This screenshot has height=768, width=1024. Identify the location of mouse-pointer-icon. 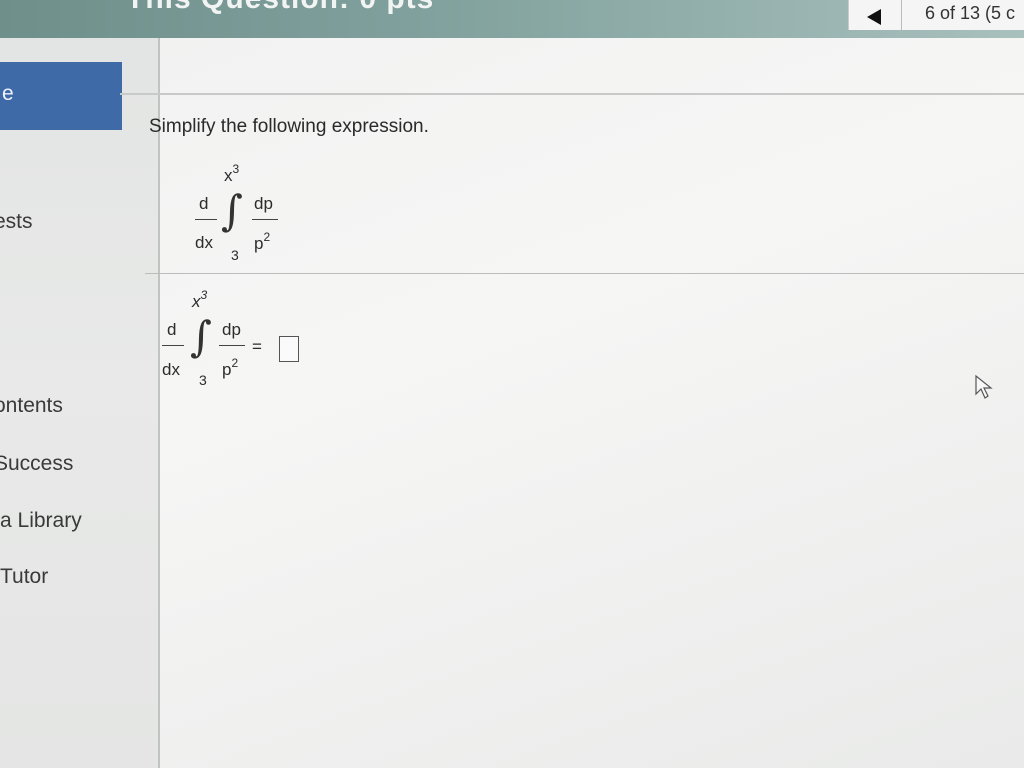
(984, 386).